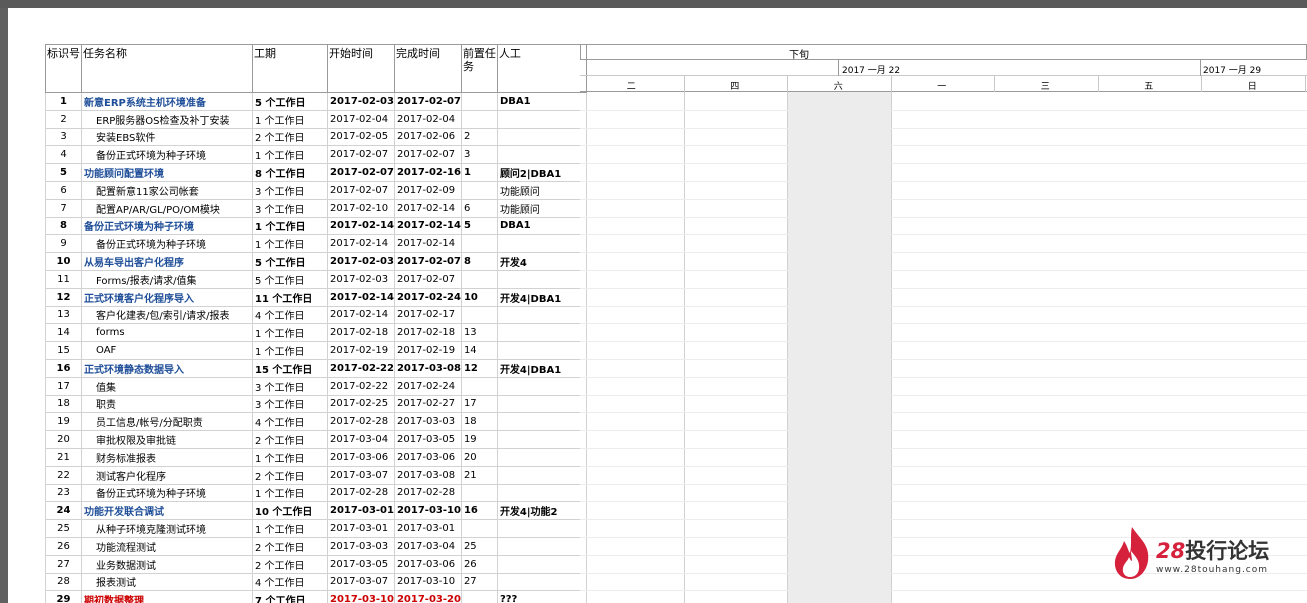 This screenshot has height=603, width=1307. I want to click on cell-id: 25, so click(63, 528).